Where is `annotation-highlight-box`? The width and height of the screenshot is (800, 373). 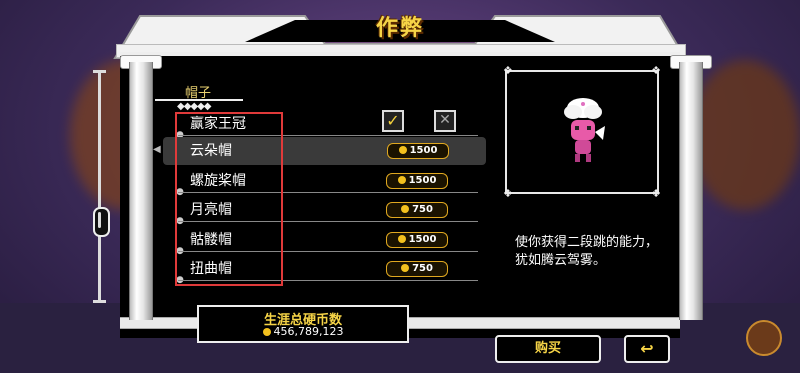 annotation-highlight-box is located at coordinates (229, 199).